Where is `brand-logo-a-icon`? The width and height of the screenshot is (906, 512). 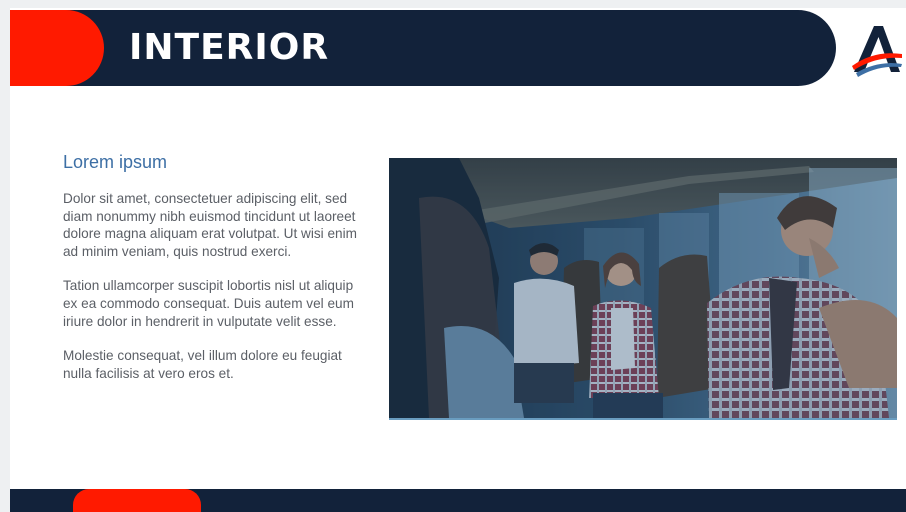 brand-logo-a-icon is located at coordinates (877, 50).